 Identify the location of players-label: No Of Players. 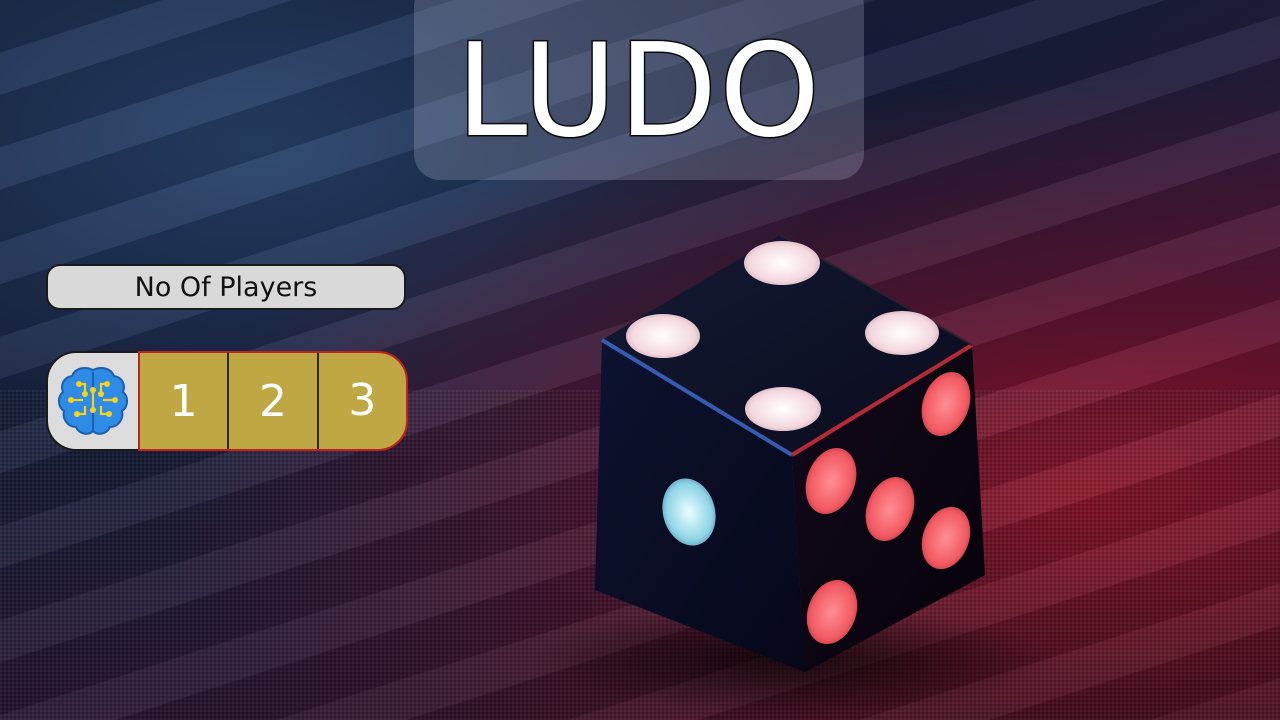
(226, 287).